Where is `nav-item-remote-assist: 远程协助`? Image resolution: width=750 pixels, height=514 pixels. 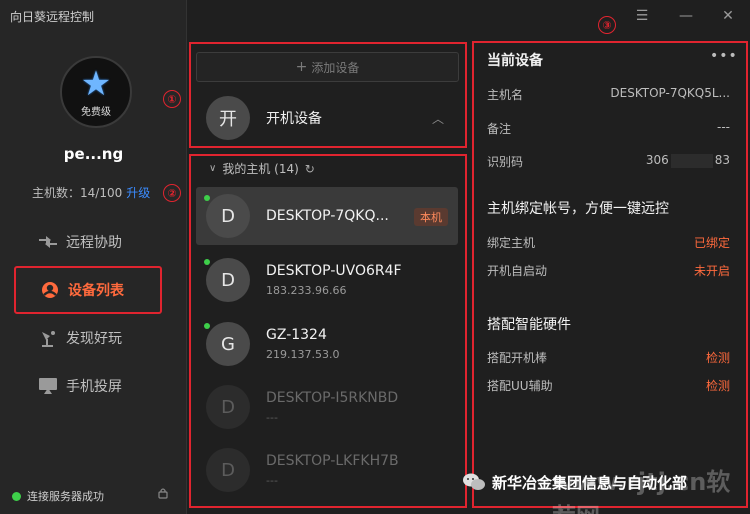 nav-item-remote-assist: 远程协助 is located at coordinates (88, 242).